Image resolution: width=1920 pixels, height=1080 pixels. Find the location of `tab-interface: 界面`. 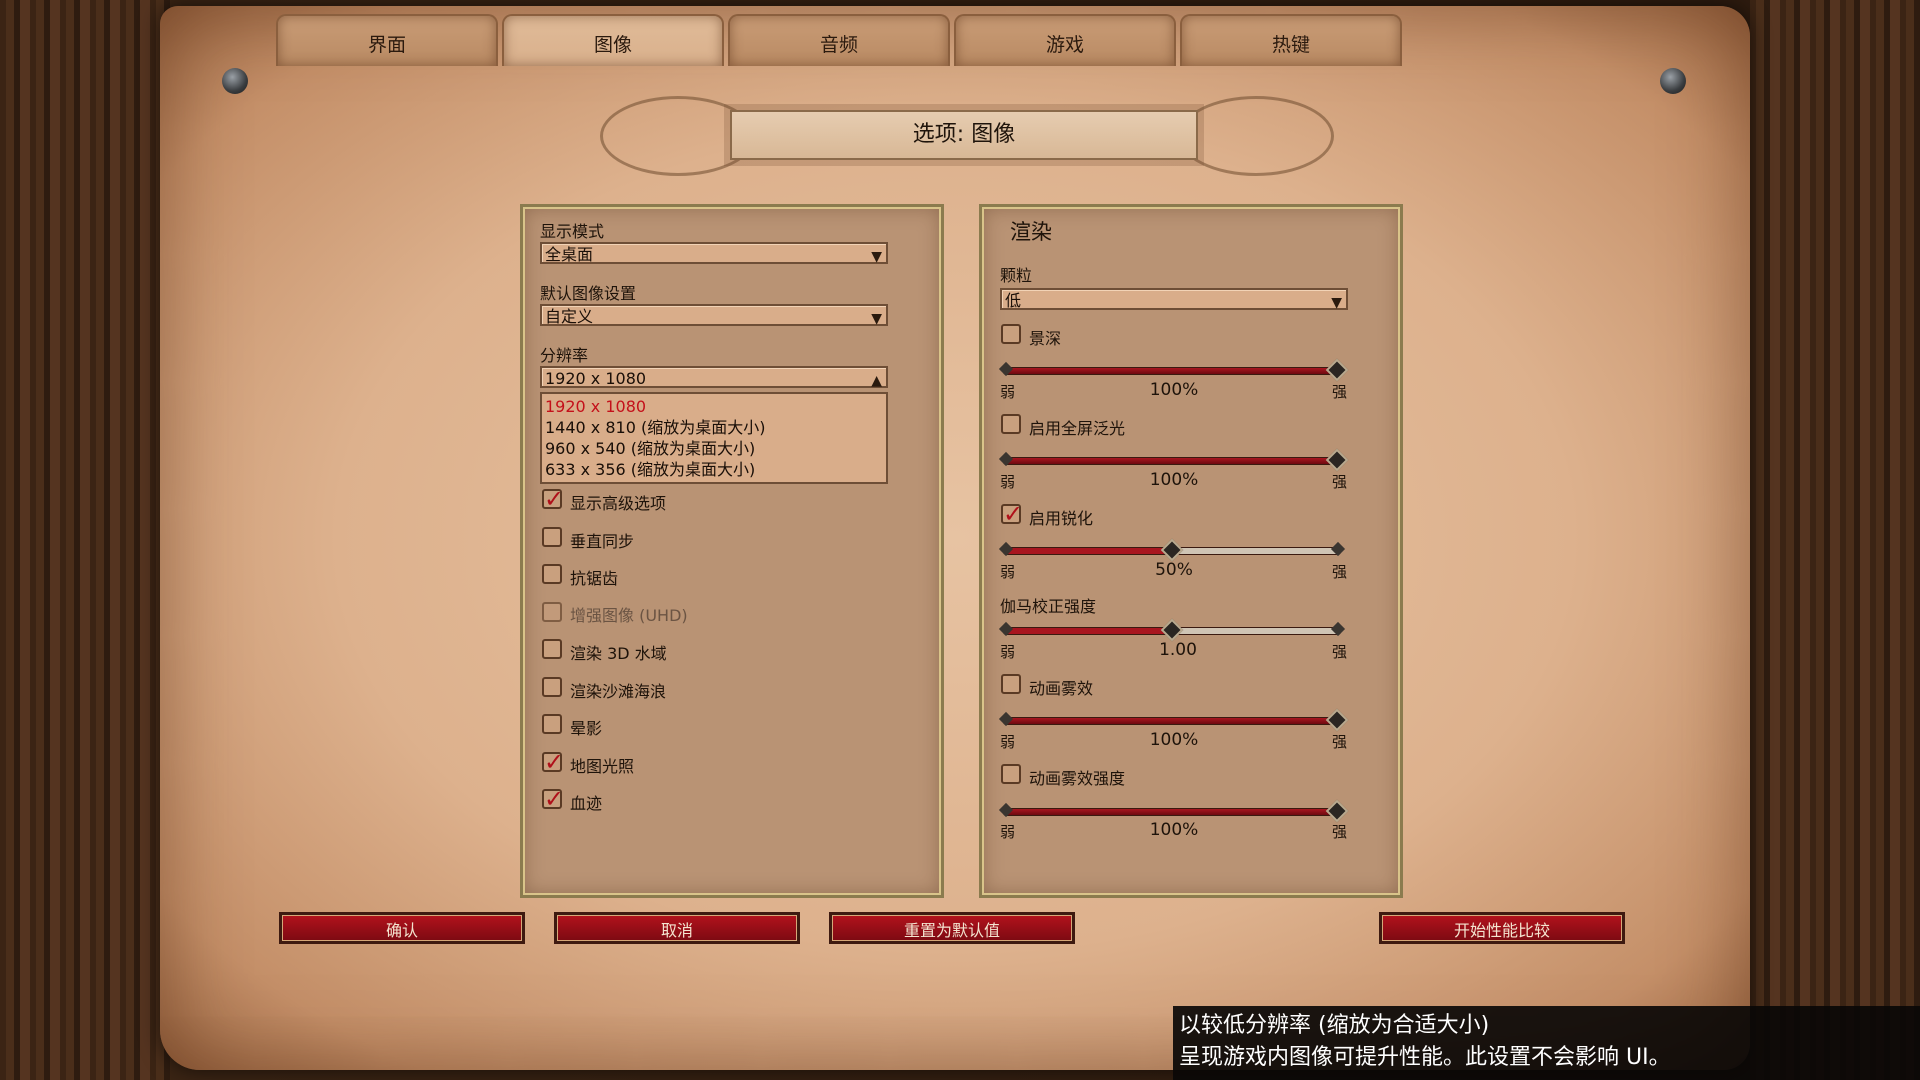

tab-interface: 界面 is located at coordinates (387, 40).